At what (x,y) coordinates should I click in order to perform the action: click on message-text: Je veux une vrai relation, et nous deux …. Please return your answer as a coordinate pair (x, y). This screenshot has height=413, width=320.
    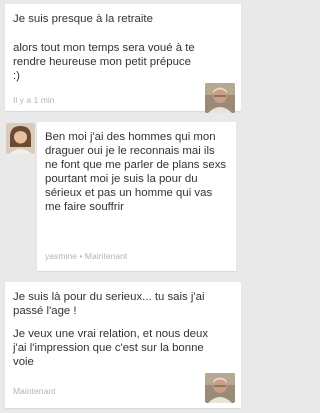
    Looking at the image, I should click on (111, 348).